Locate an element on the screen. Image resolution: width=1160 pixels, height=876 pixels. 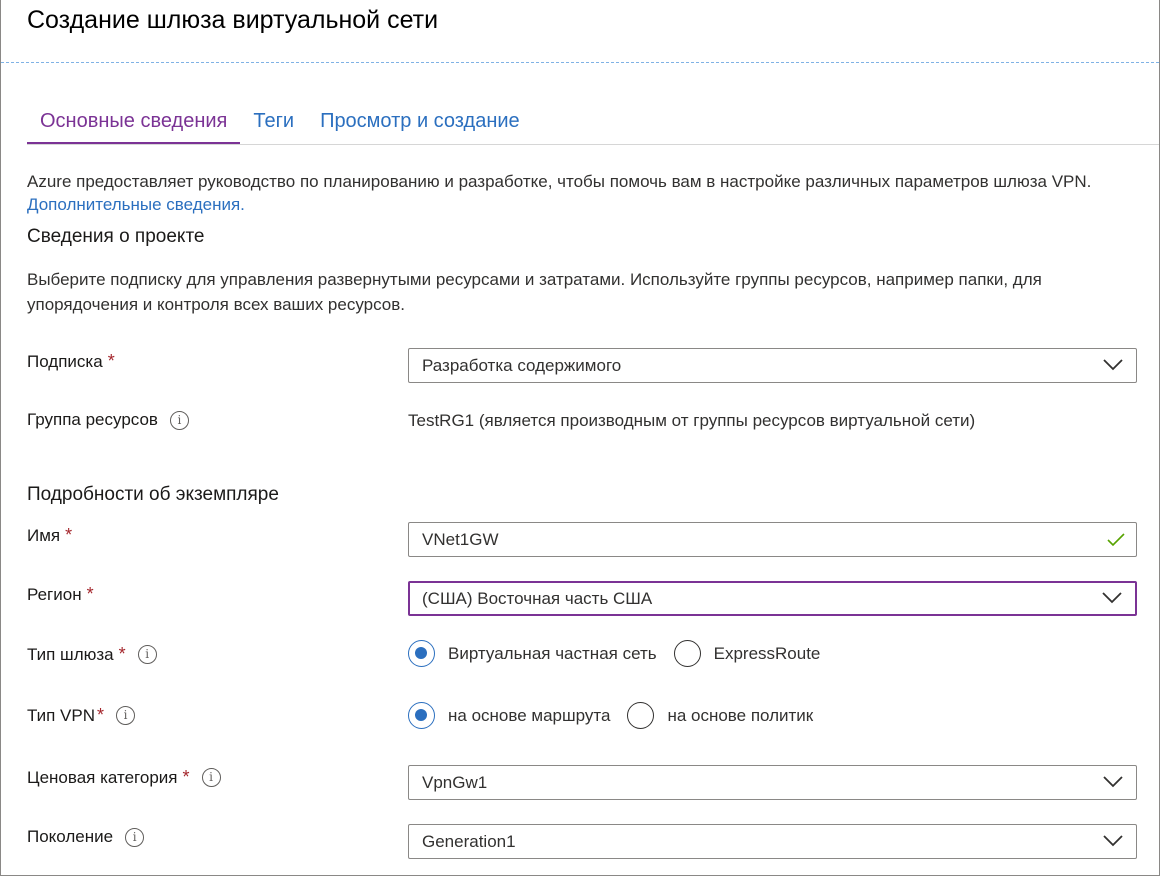
tab-tags: Теги is located at coordinates (273, 126).